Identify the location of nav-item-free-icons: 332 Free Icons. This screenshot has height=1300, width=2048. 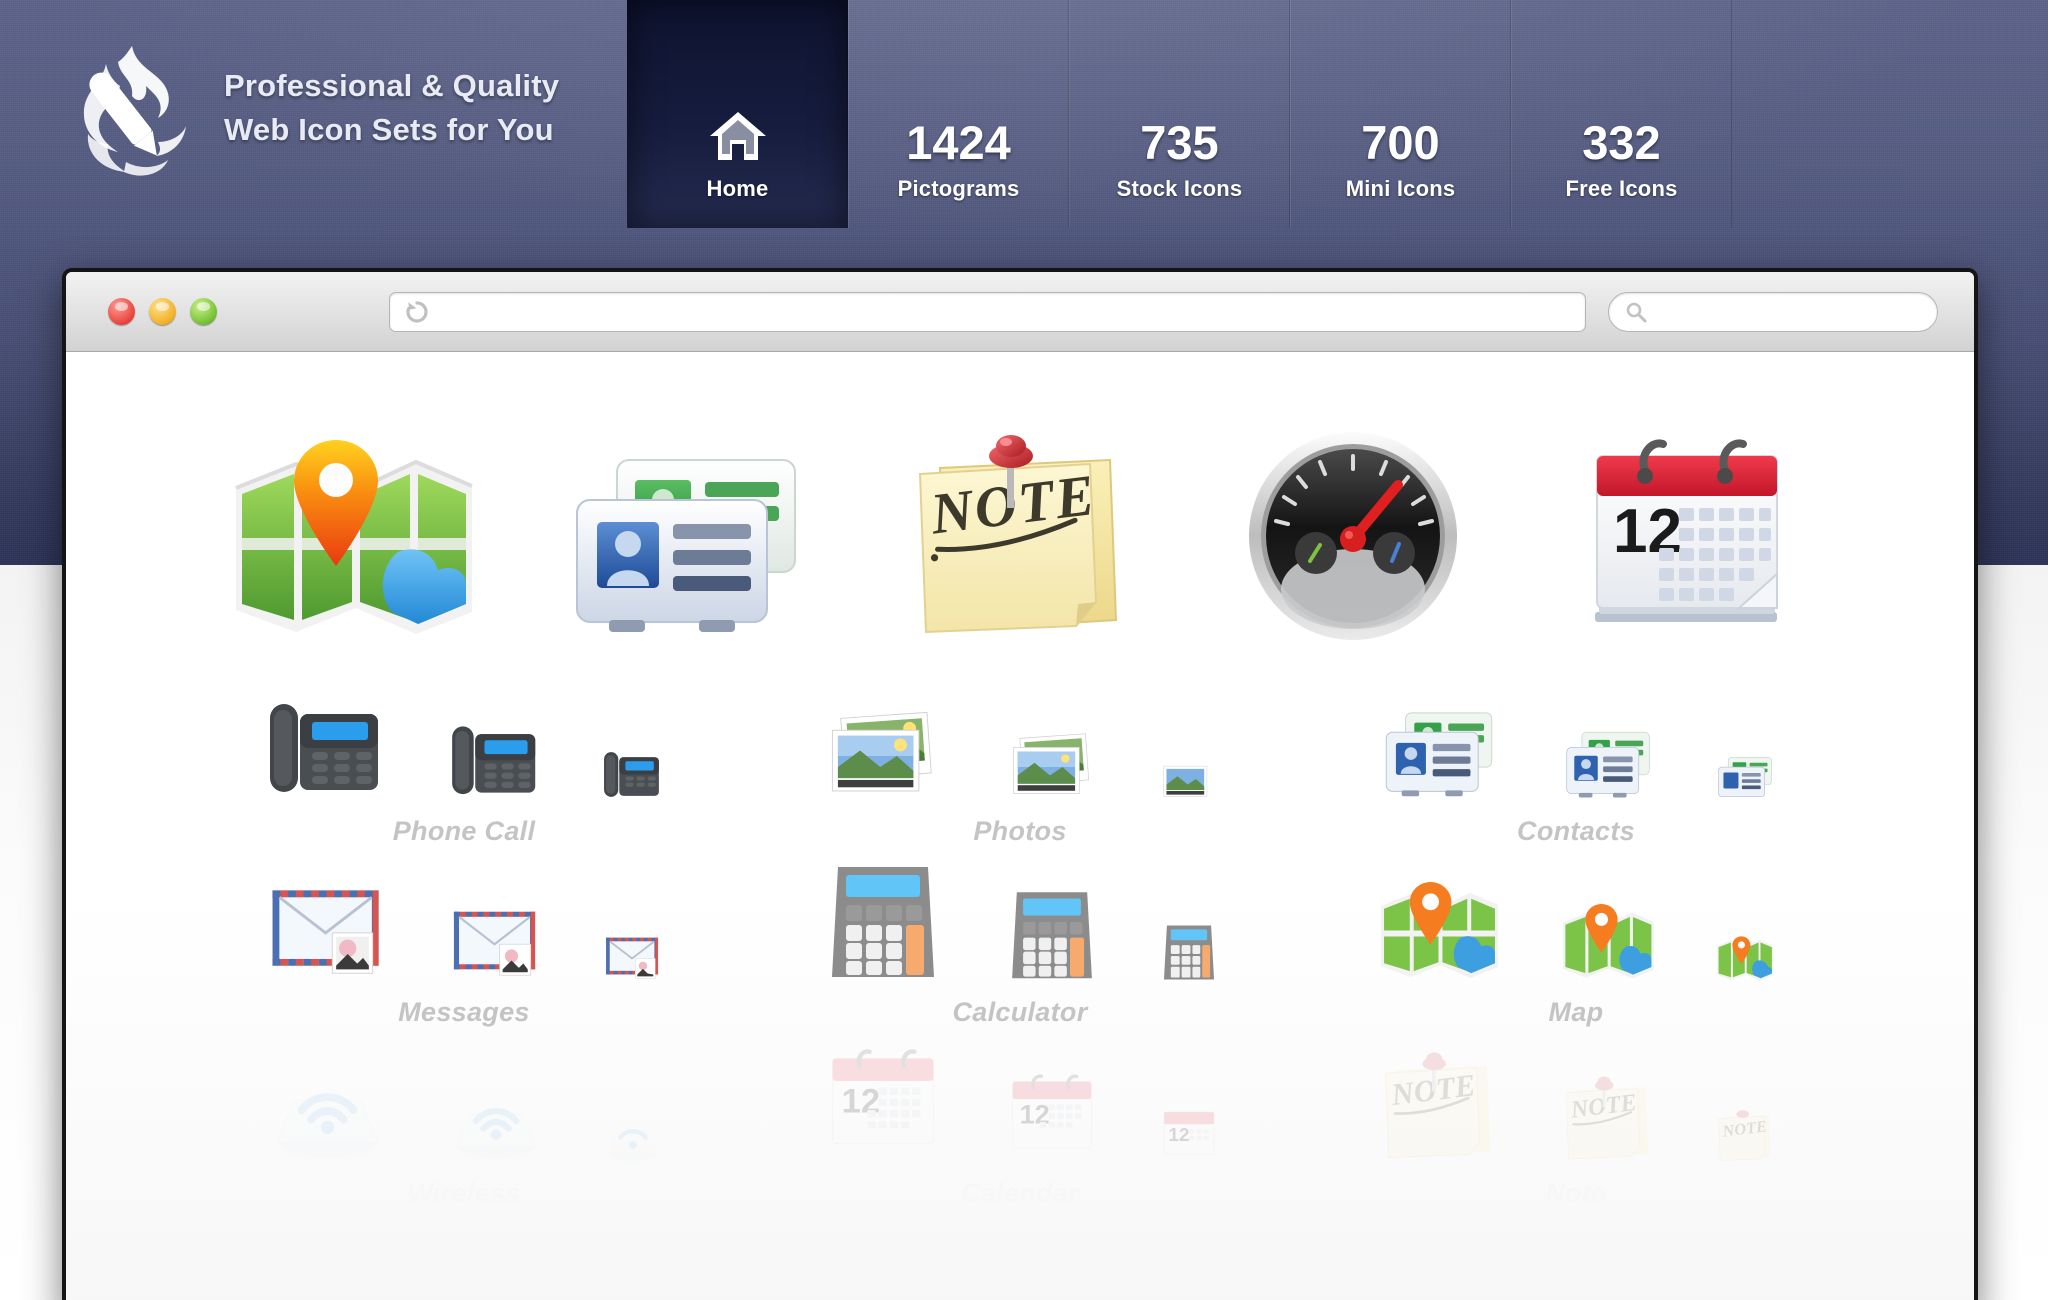
(1621, 114).